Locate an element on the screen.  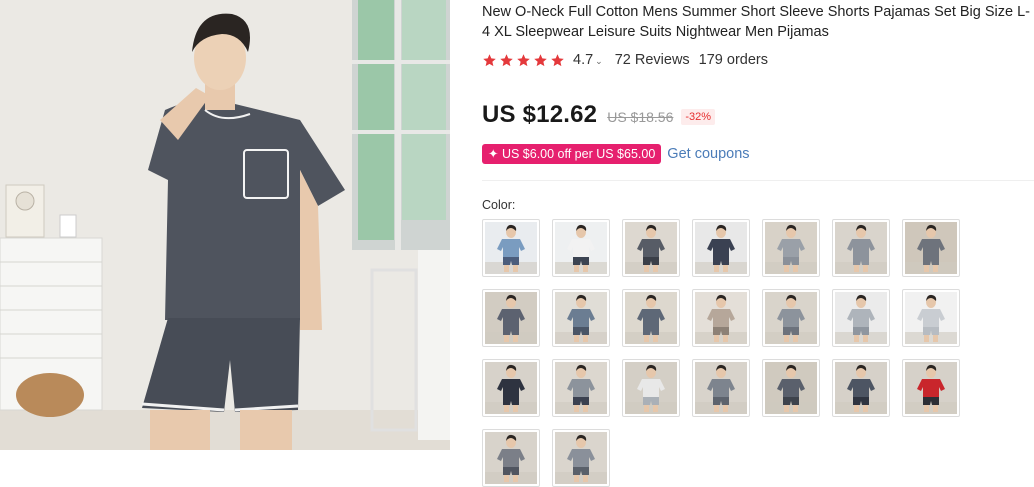
rating-row: 4.7 ⌄ 72 Reviews 179 orders is located at coordinates (625, 60).